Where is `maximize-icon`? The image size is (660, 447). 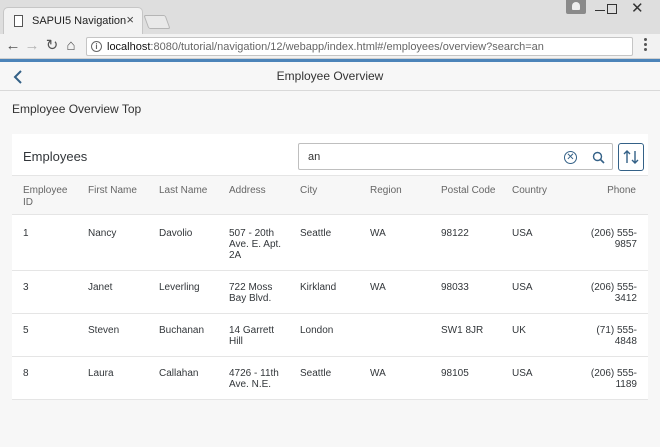
maximize-icon is located at coordinates (612, 9).